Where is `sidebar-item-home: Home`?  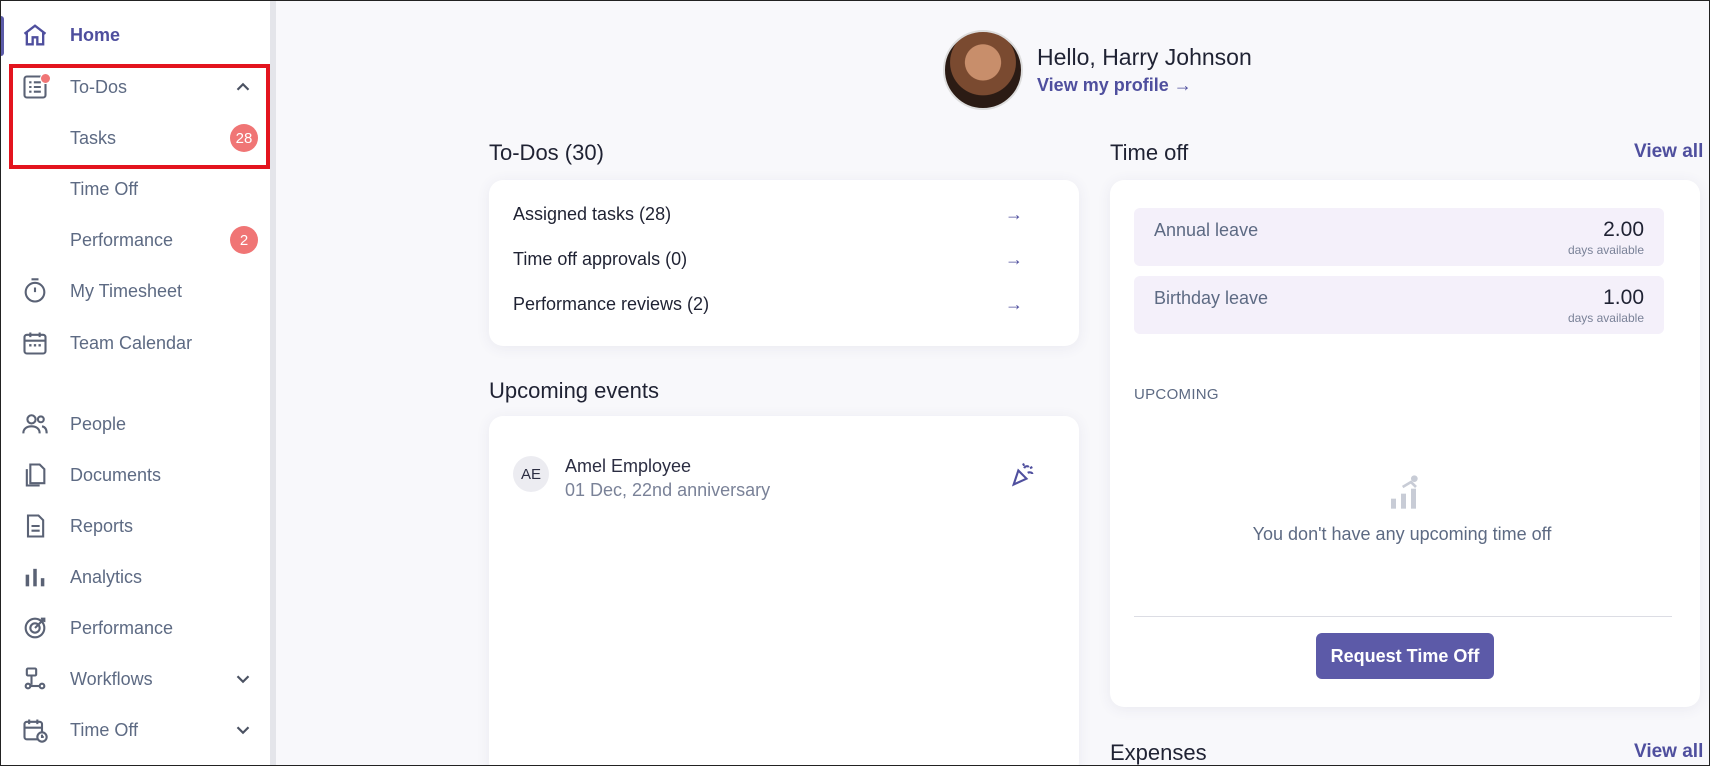 sidebar-item-home: Home is located at coordinates (135, 35).